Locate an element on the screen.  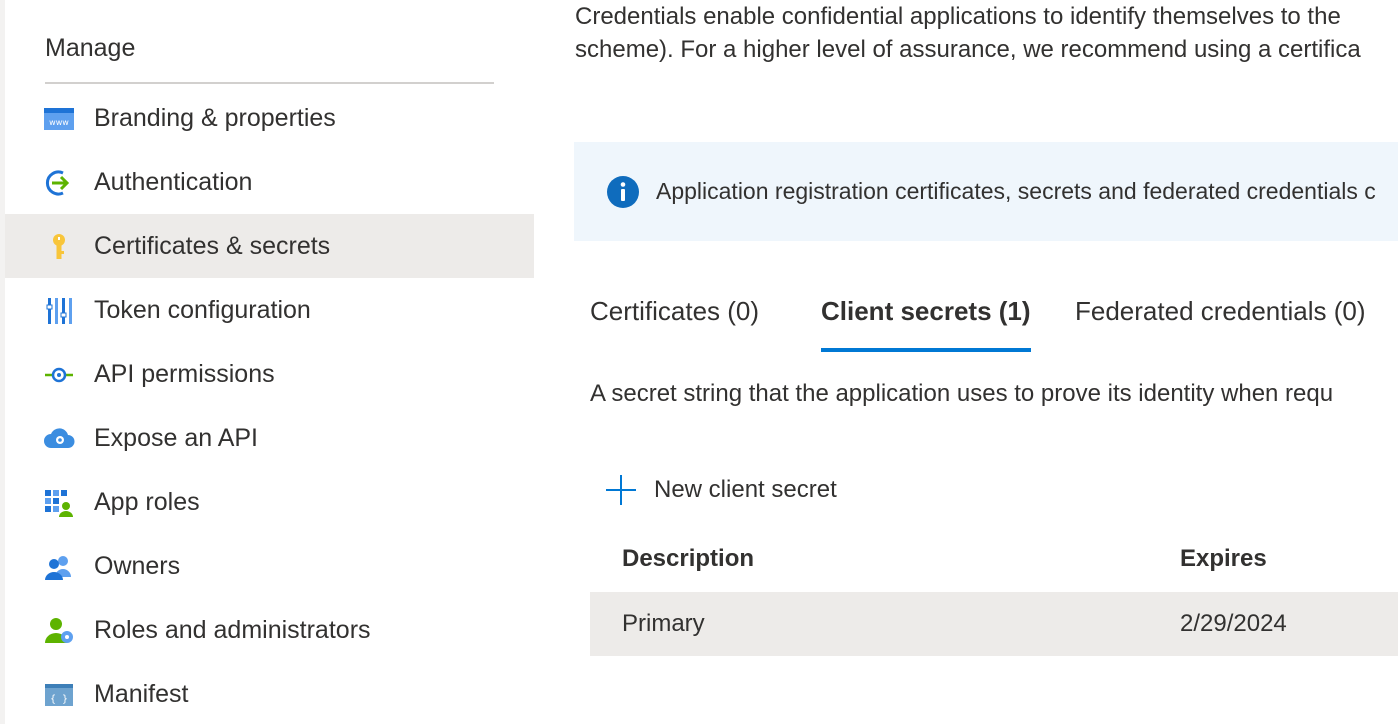
sidebar-item-label: API permissions is located at coordinates (184, 373).